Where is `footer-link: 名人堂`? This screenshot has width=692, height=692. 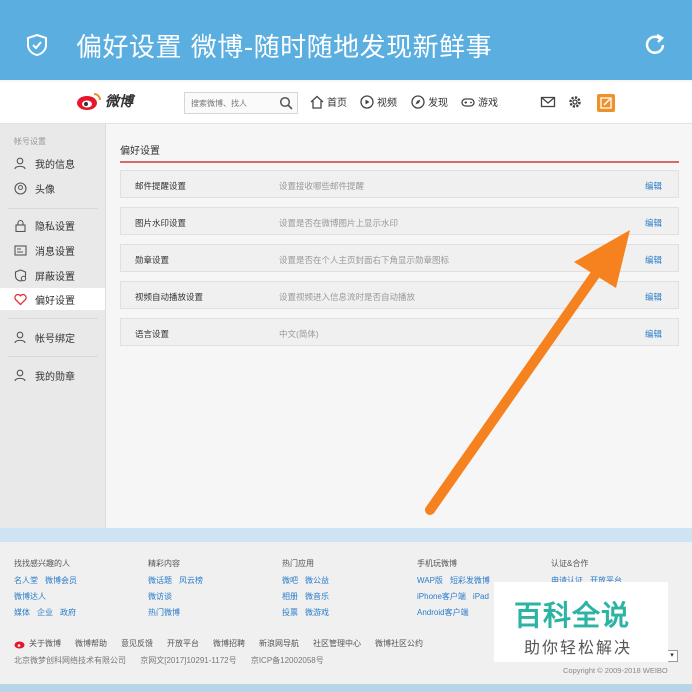
footer-link: 名人堂 is located at coordinates (26, 580).